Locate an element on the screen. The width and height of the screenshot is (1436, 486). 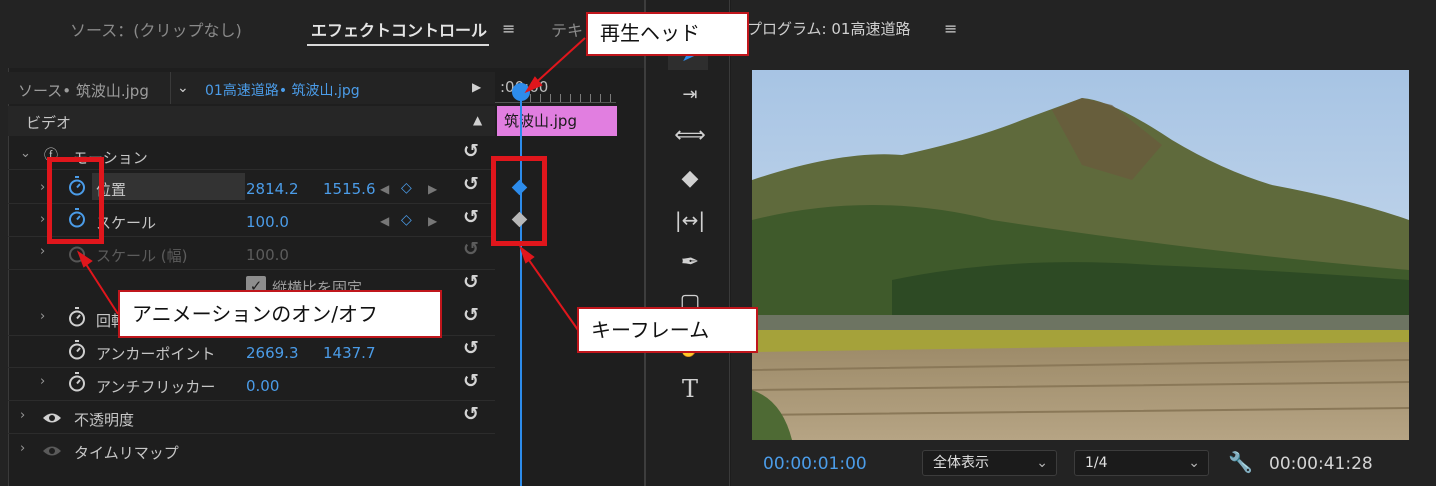
playhead-callout: 再生ヘッド is located at coordinates (667, 34).